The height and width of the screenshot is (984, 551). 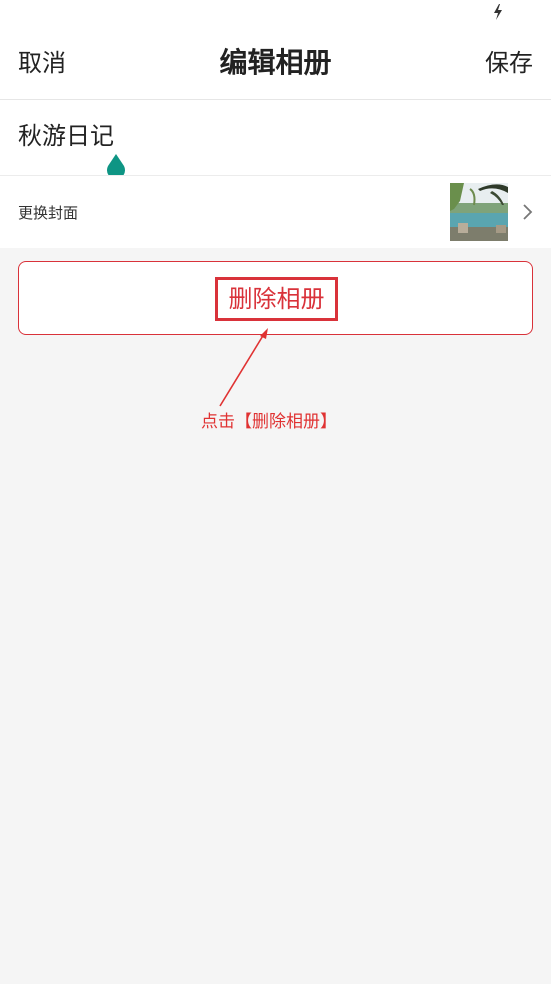 I want to click on status-bar, so click(x=275, y=14).